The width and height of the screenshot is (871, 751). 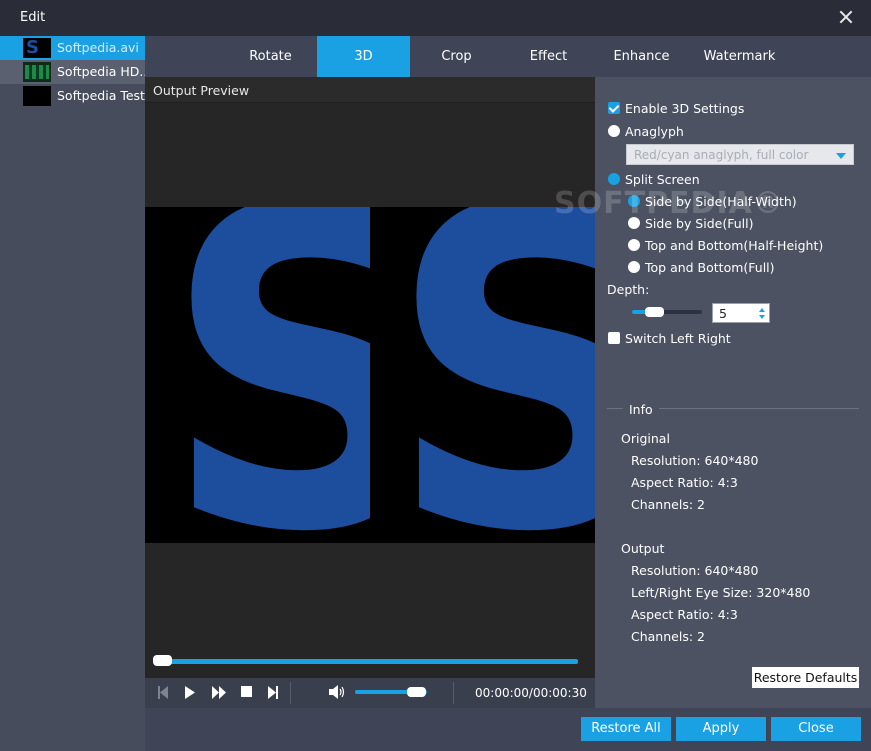 I want to click on top-bottom-full-radio, so click(x=634, y=267).